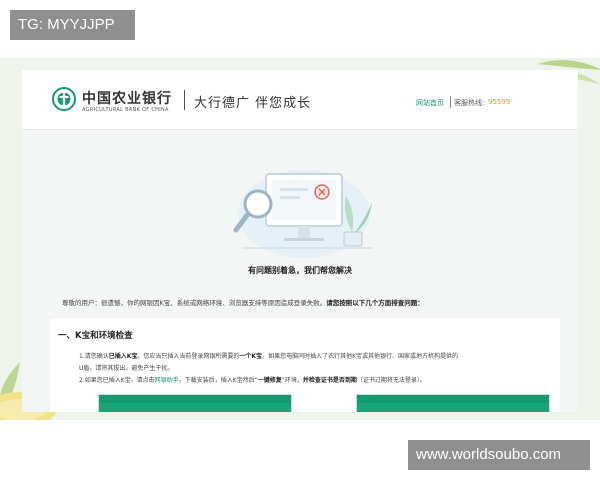 Image resolution: width=600 pixels, height=480 pixels. Describe the element at coordinates (375, 303) in the screenshot. I see `intro-bold: 请您按照以下几个方面排查问题：` at that location.